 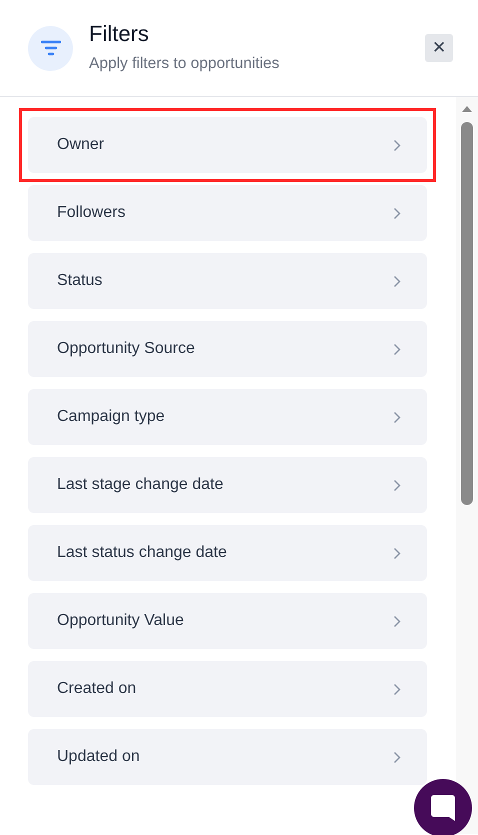 I want to click on filter-item: Campaign type, so click(x=227, y=417).